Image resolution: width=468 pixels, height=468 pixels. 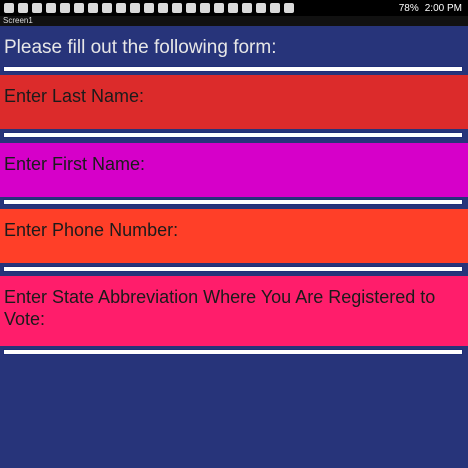 What do you see at coordinates (234, 170) in the screenshot?
I see `first-name-panel: Enter First Name:` at bounding box center [234, 170].